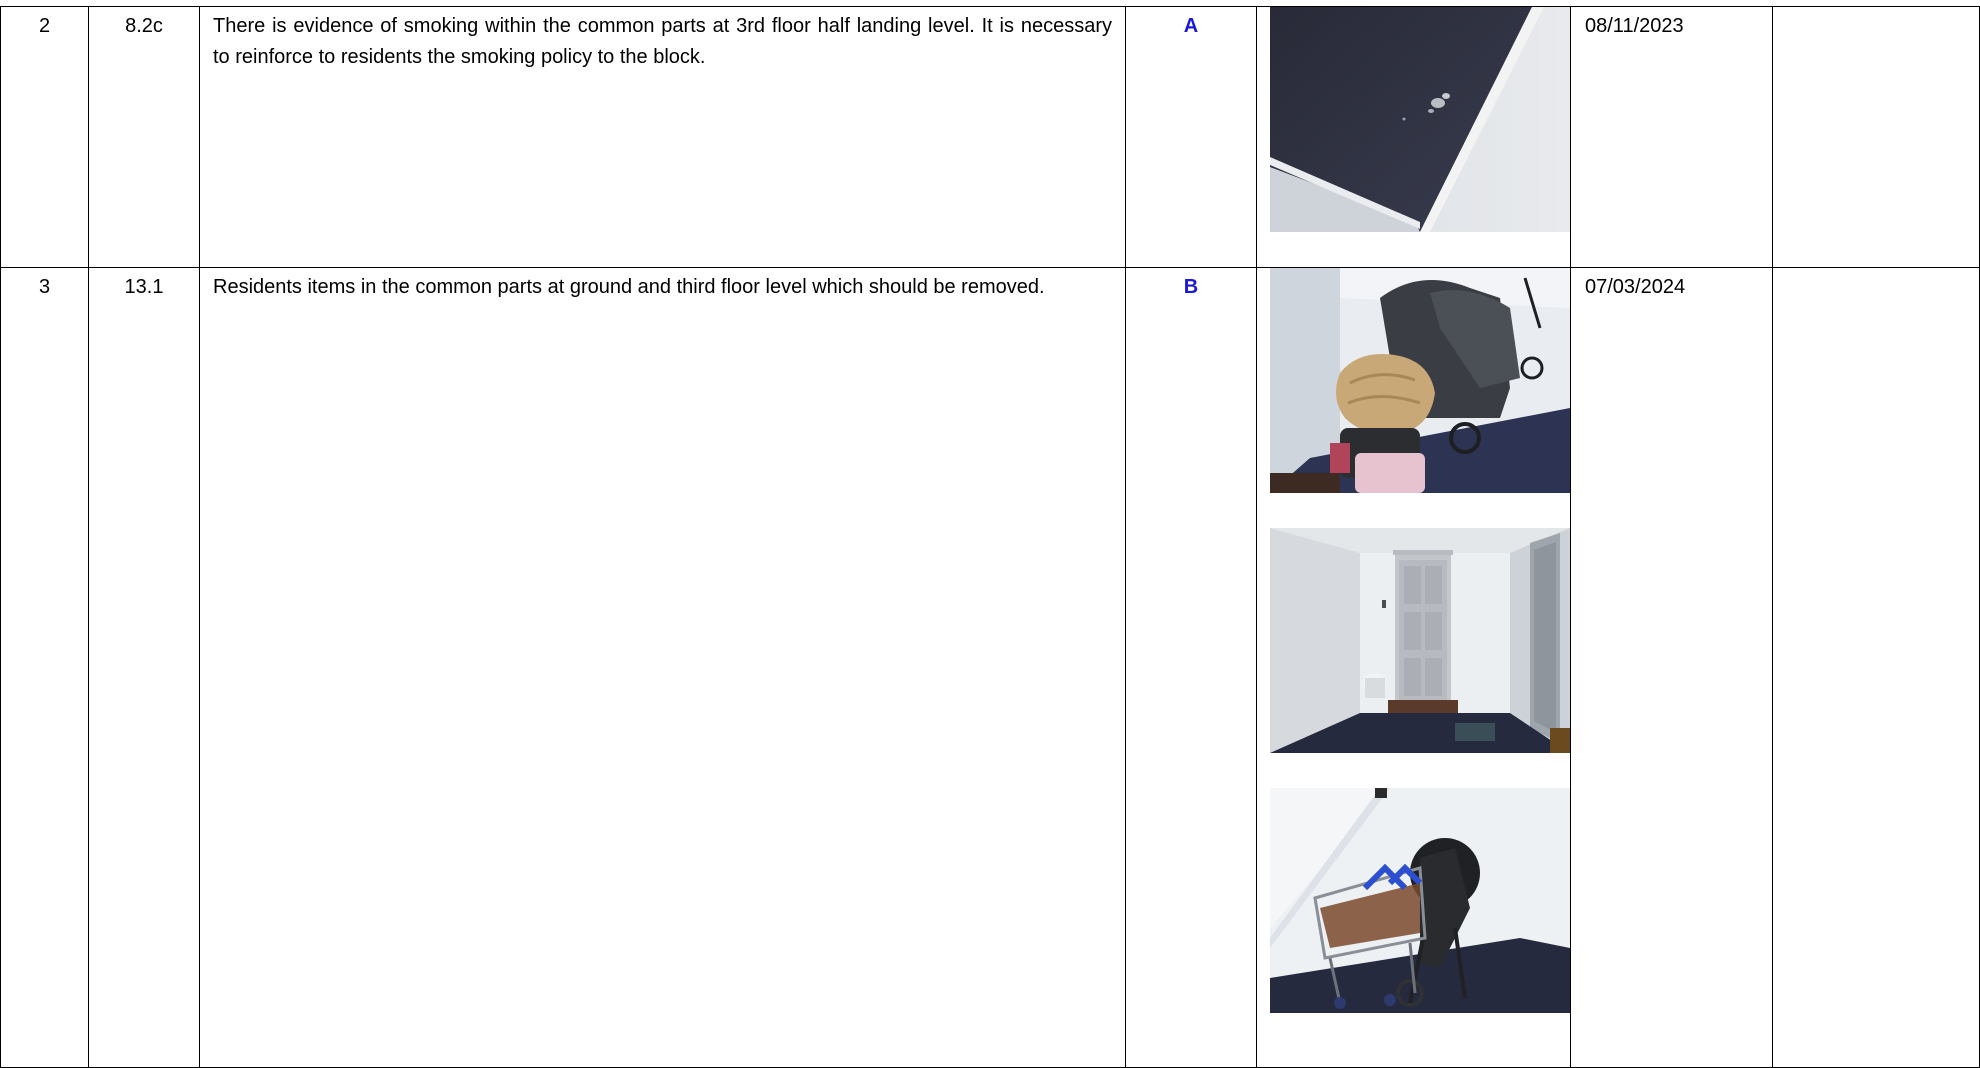 The width and height of the screenshot is (1980, 1068). Describe the element at coordinates (1420, 900) in the screenshot. I see `shopping-trolley-pram-photo` at that location.